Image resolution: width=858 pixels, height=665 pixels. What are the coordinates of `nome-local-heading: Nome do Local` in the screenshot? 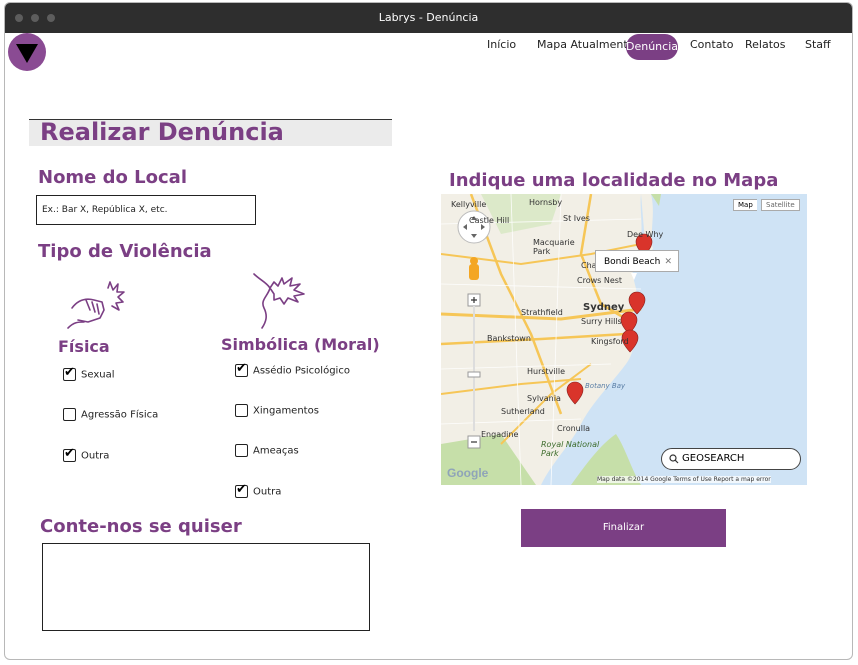 It's located at (113, 177).